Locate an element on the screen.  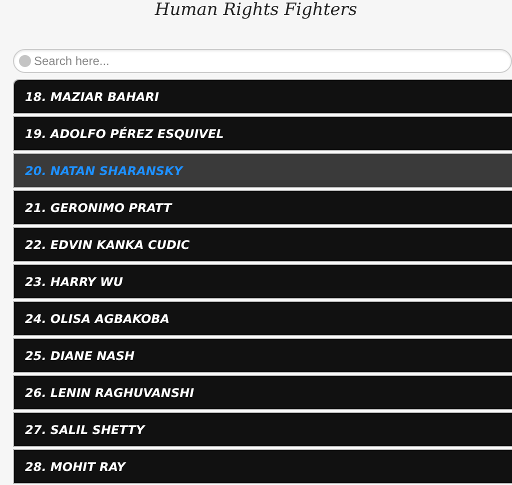
list-item: 22. EDVIN KANKA CUDIC is located at coordinates (262, 244).